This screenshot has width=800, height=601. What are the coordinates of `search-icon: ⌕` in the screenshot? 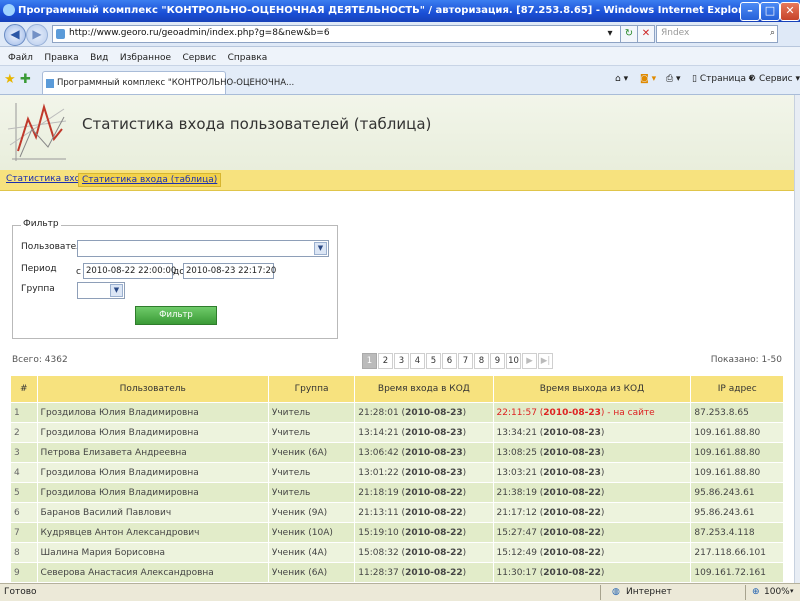 It's located at (772, 33).